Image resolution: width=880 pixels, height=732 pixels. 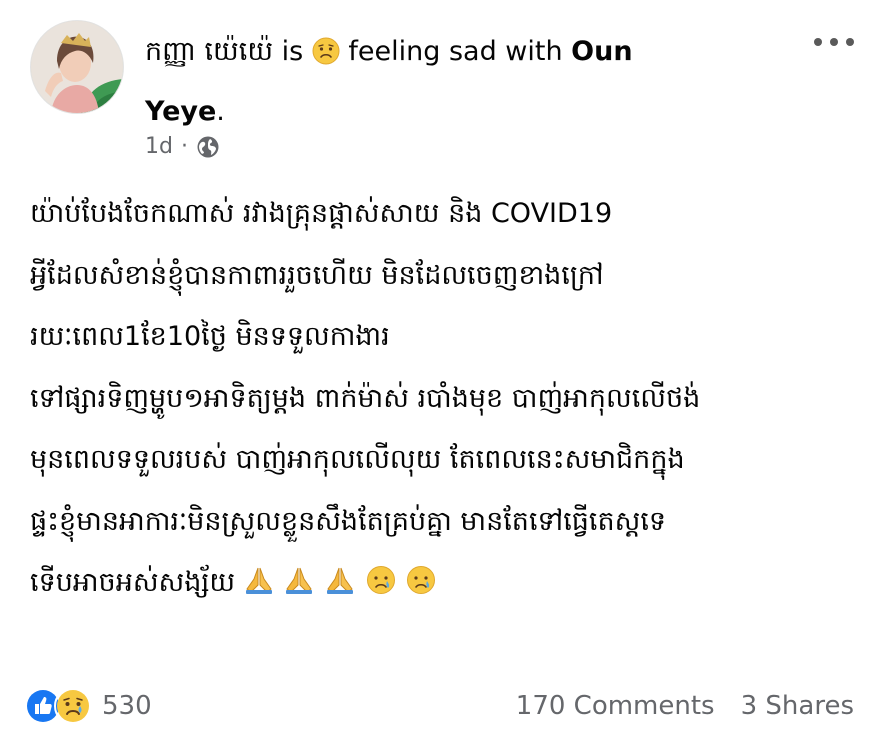 I want to click on sad-reaction-icon, so click(x=73, y=706).